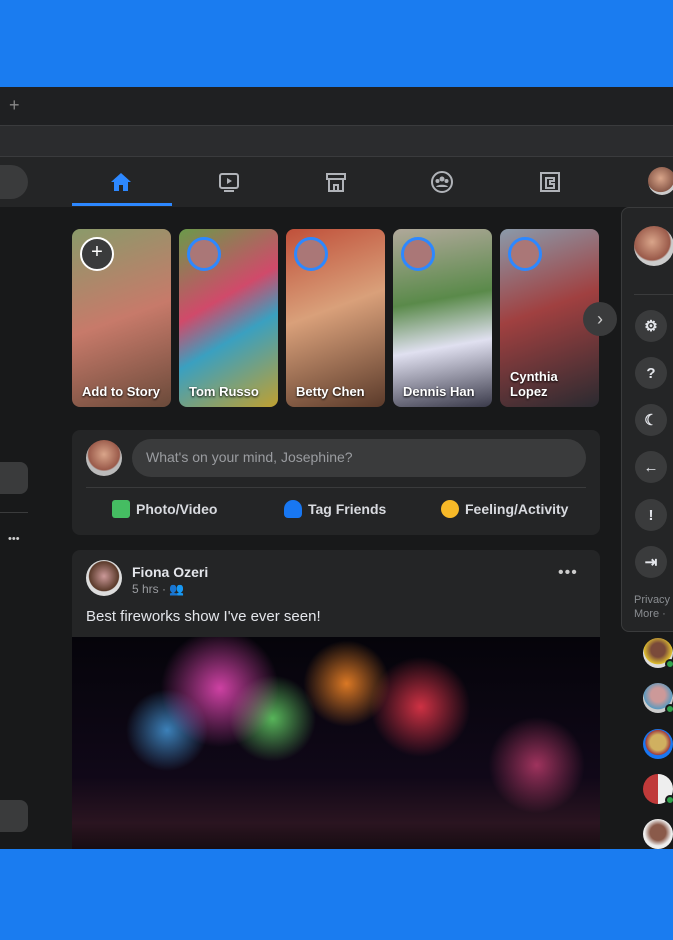  I want to click on tab-gaming, so click(550, 182).